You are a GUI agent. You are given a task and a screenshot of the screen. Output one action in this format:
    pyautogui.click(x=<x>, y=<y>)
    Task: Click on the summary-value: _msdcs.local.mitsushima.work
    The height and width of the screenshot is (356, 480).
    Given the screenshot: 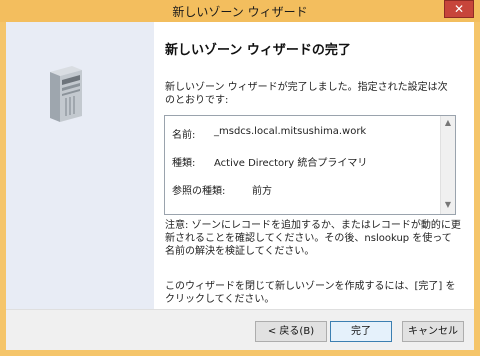 What is the action you would take?
    pyautogui.click(x=290, y=131)
    